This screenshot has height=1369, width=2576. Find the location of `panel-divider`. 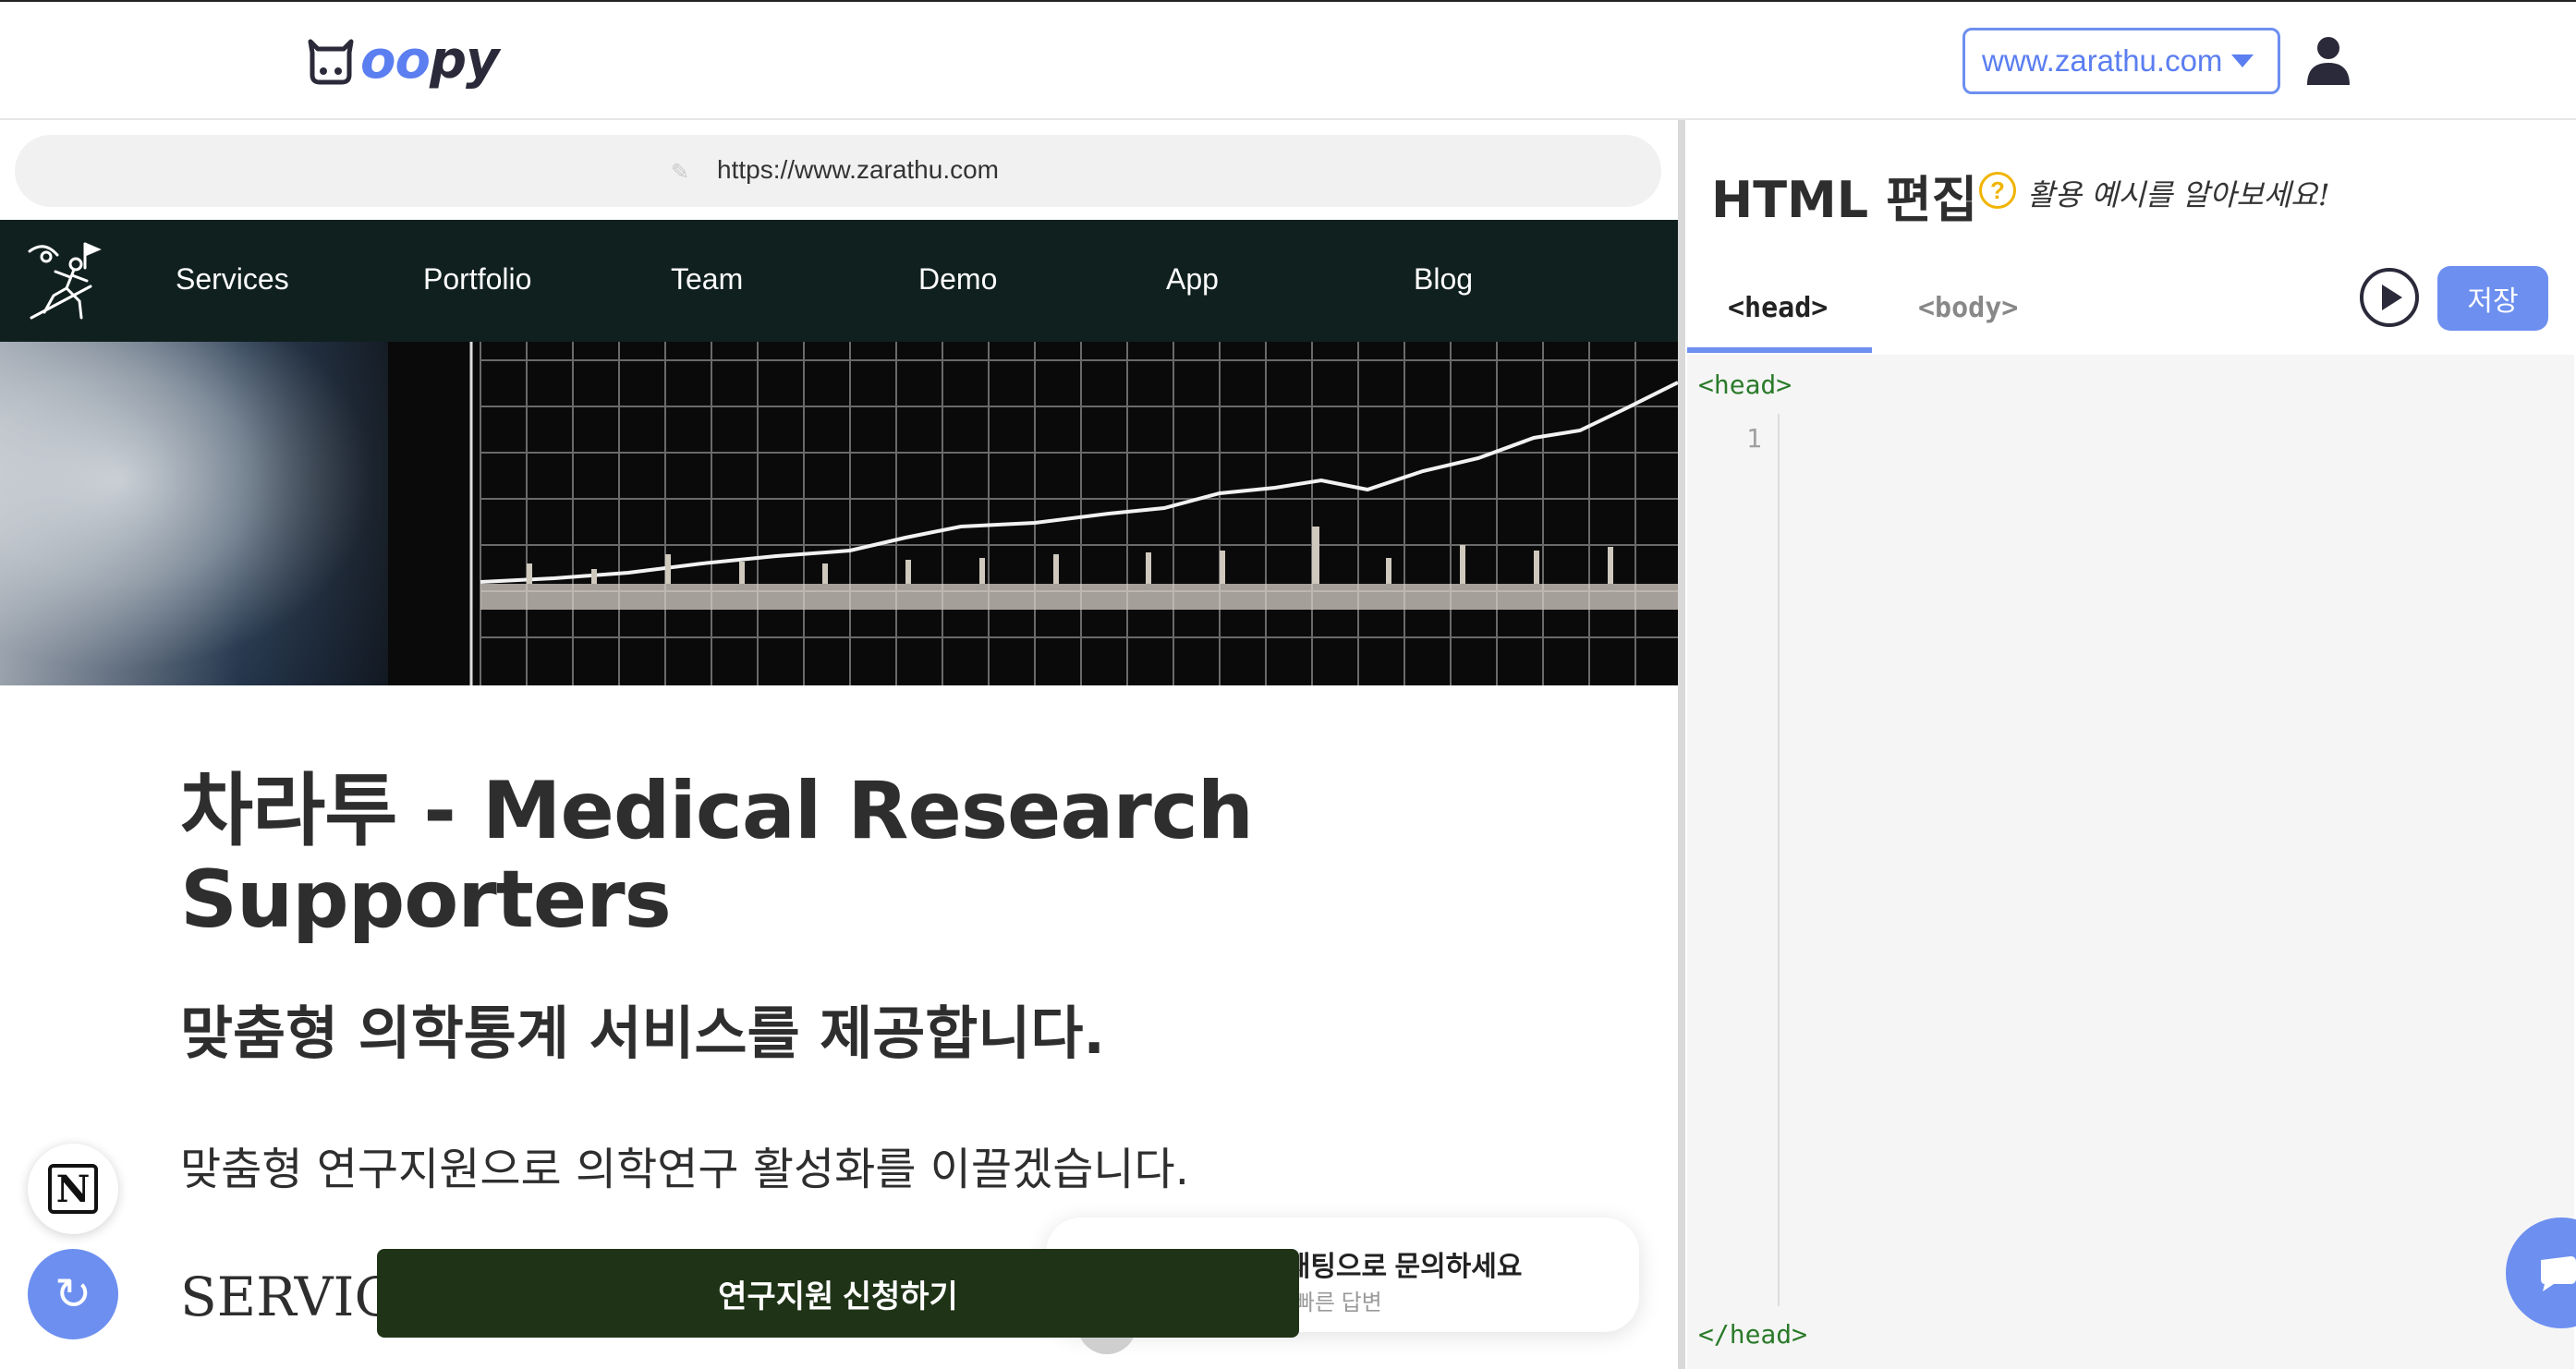

panel-divider is located at coordinates (1681, 744).